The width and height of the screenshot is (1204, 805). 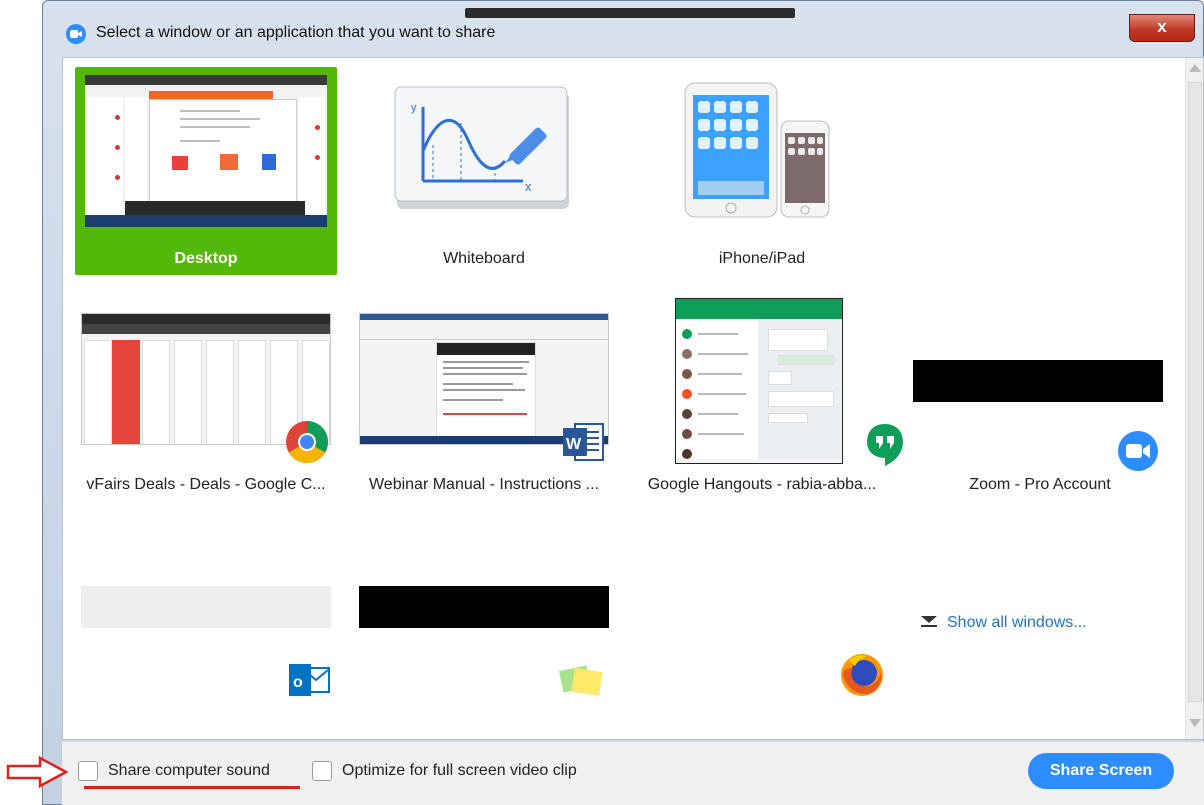 What do you see at coordinates (862, 677) in the screenshot?
I see `firefox-icon` at bounding box center [862, 677].